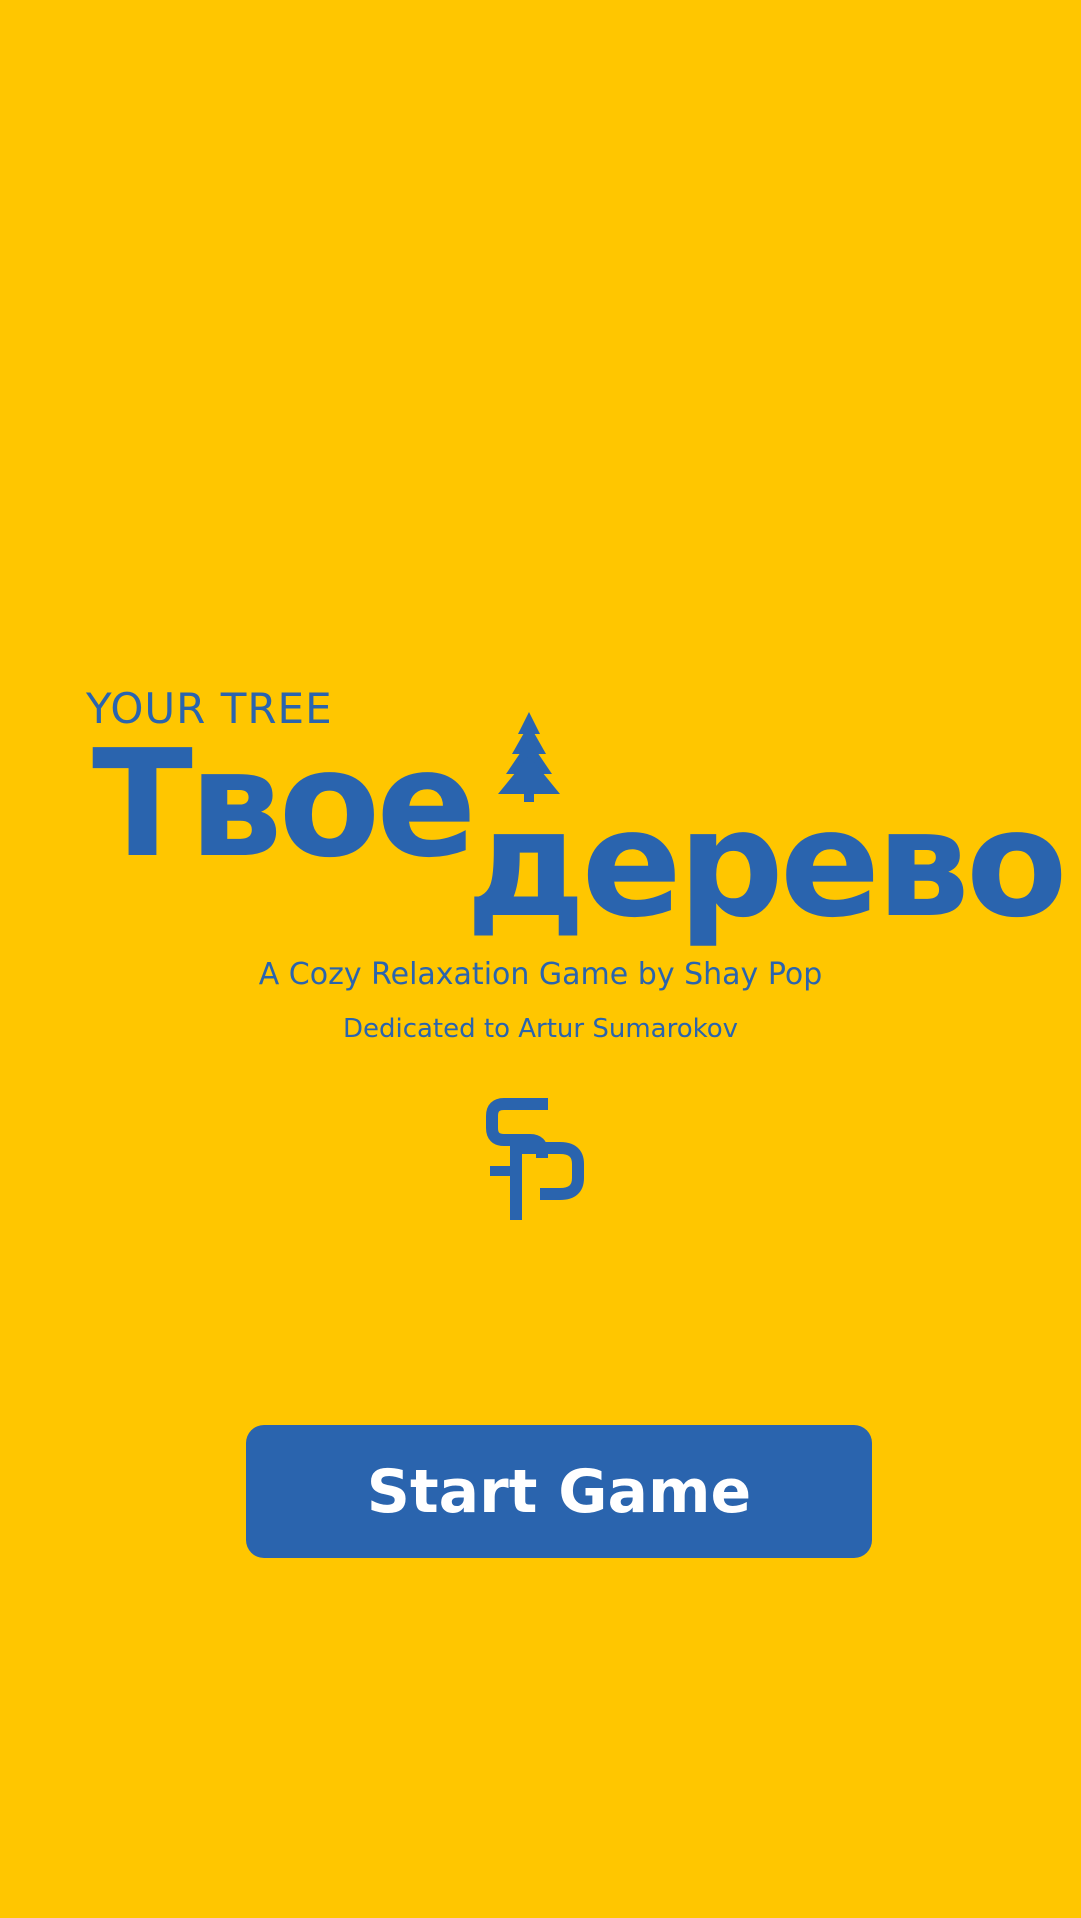 This screenshot has height=1918, width=1081. What do you see at coordinates (535, 1159) in the screenshot?
I see `sp-logo` at bounding box center [535, 1159].